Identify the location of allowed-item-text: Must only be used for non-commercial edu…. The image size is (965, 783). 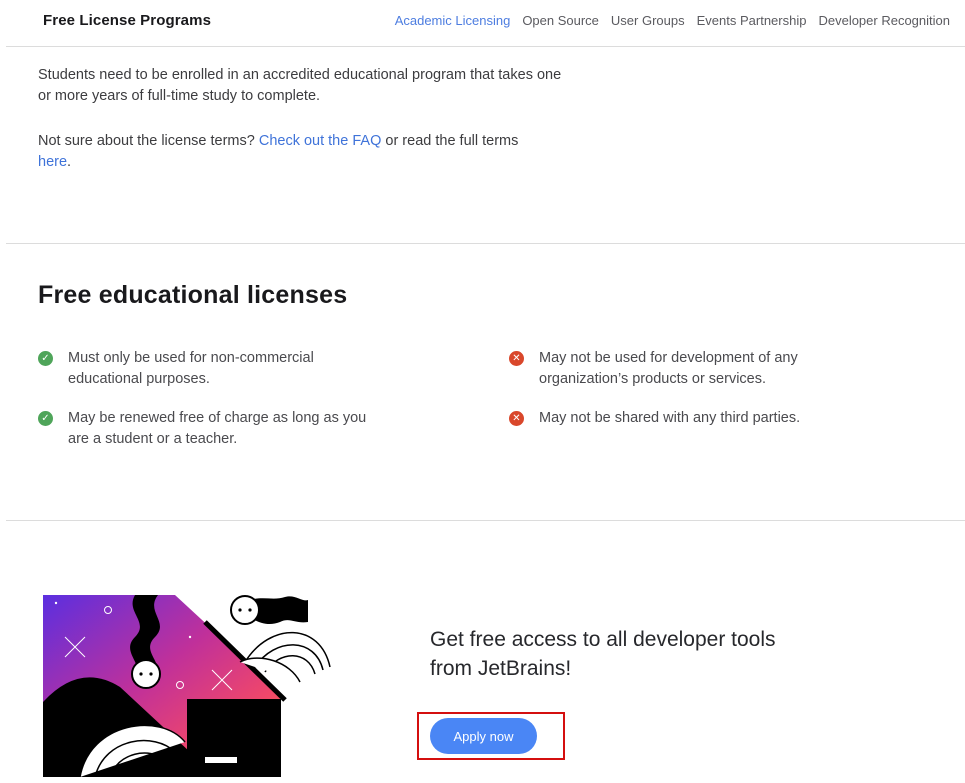
(191, 368).